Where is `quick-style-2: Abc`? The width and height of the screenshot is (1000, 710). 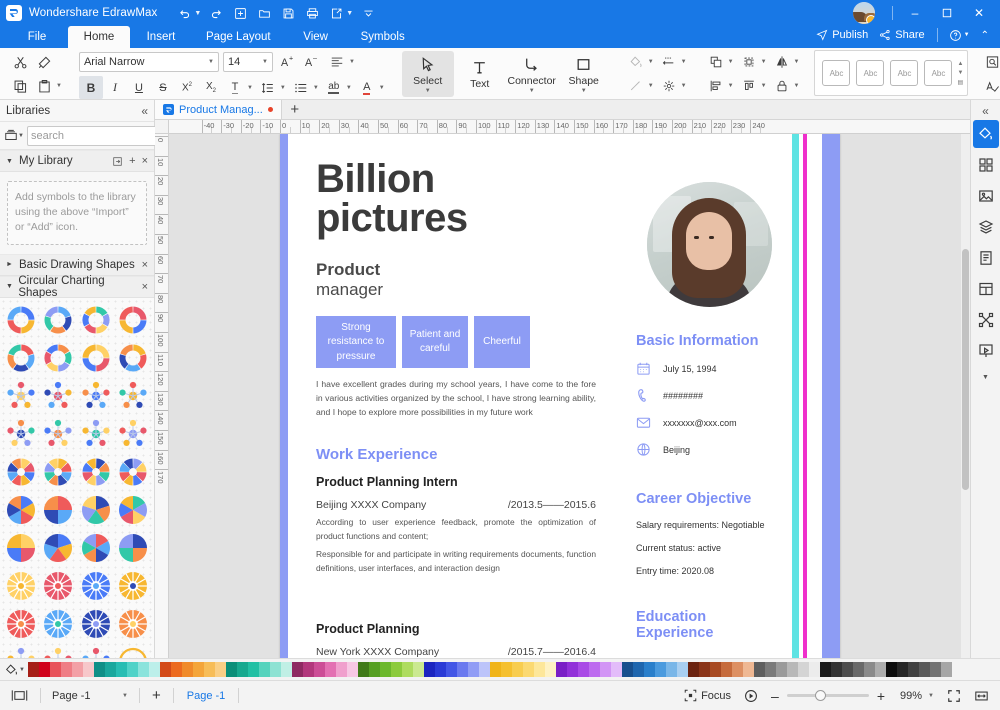
quick-style-2: Abc is located at coordinates (870, 73).